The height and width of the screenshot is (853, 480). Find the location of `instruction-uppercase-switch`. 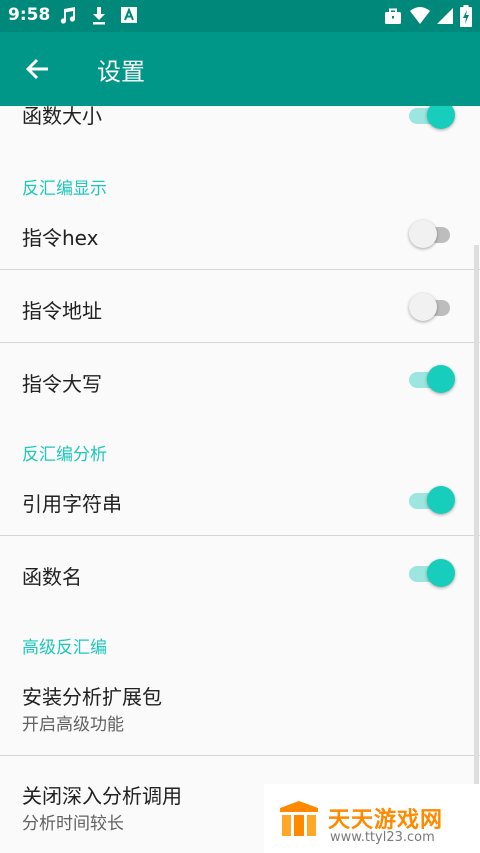

instruction-uppercase-switch is located at coordinates (432, 379).